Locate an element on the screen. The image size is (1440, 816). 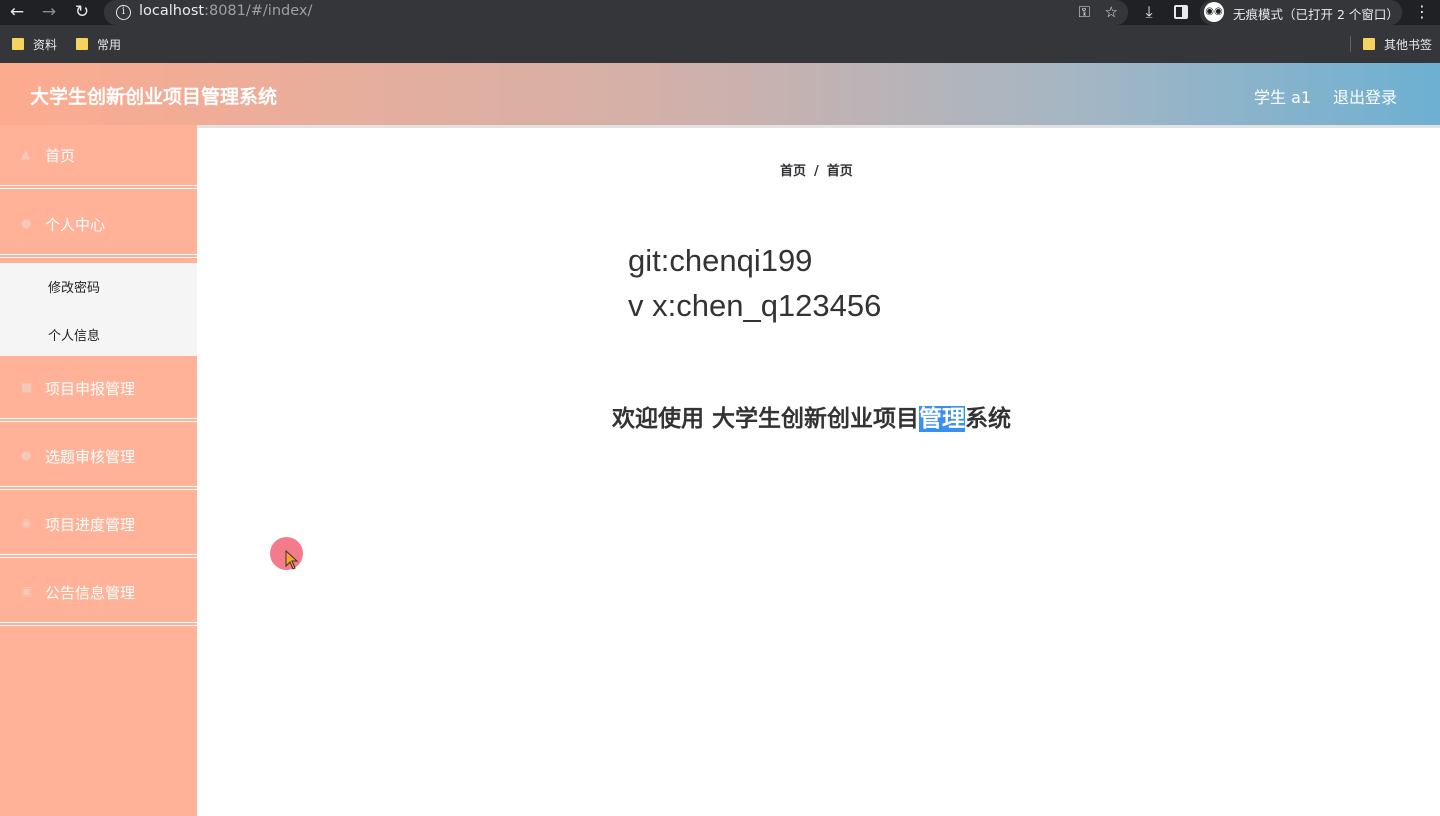
side-panel-icon is located at coordinates (1181, 12).